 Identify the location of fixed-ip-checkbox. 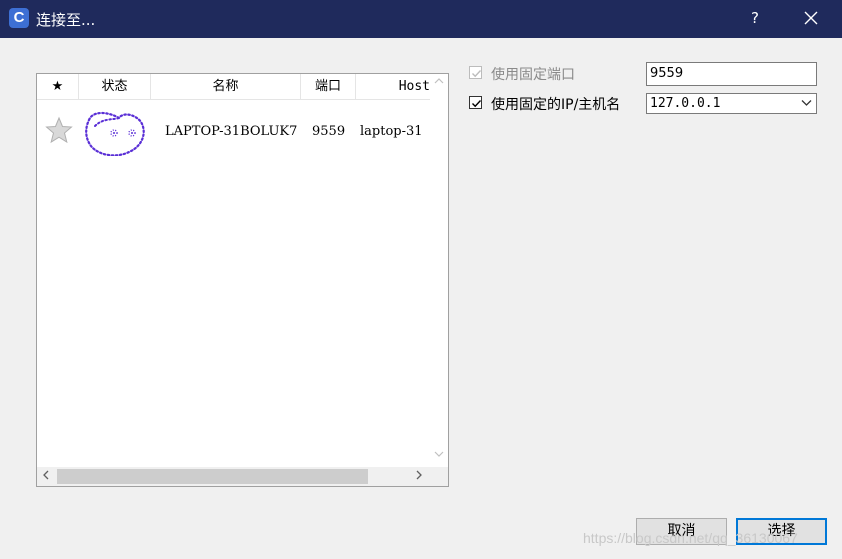
(475, 102).